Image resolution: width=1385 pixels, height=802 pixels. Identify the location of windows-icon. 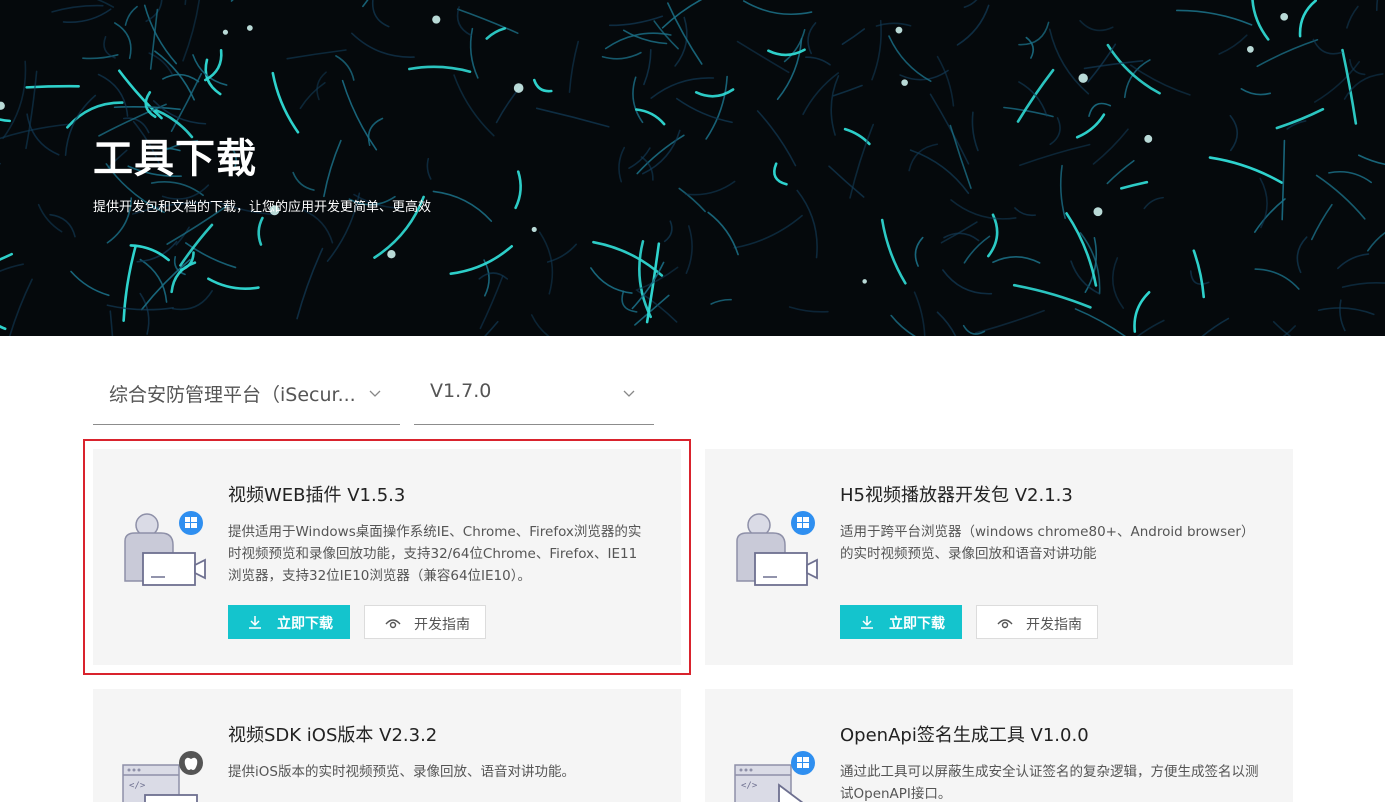
(803, 523).